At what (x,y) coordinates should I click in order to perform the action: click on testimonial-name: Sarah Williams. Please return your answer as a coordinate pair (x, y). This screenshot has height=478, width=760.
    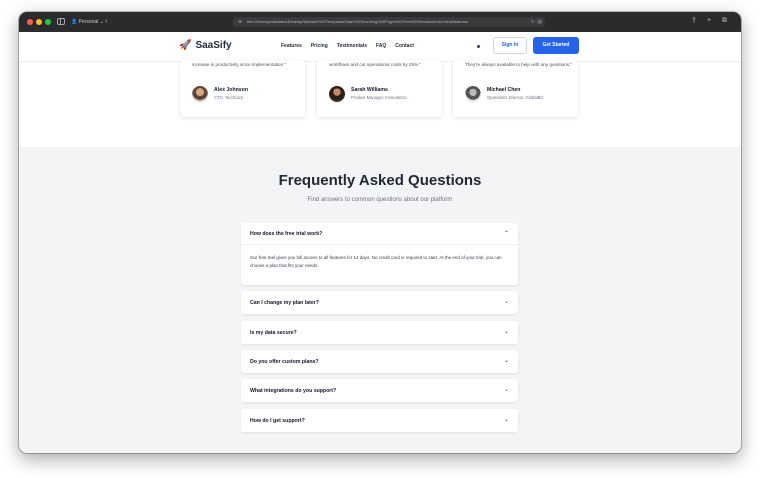
    Looking at the image, I should click on (369, 90).